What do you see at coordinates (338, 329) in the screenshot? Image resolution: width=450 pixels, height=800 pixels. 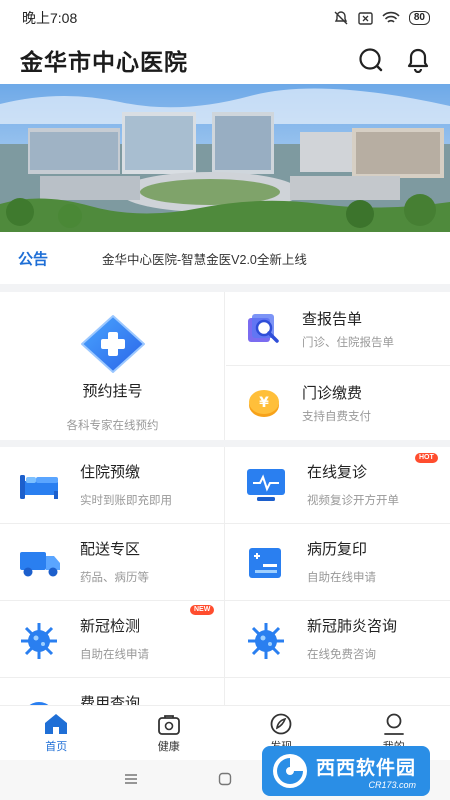 I see `report-query-button: 查报告单 门诊、住院报告单` at bounding box center [338, 329].